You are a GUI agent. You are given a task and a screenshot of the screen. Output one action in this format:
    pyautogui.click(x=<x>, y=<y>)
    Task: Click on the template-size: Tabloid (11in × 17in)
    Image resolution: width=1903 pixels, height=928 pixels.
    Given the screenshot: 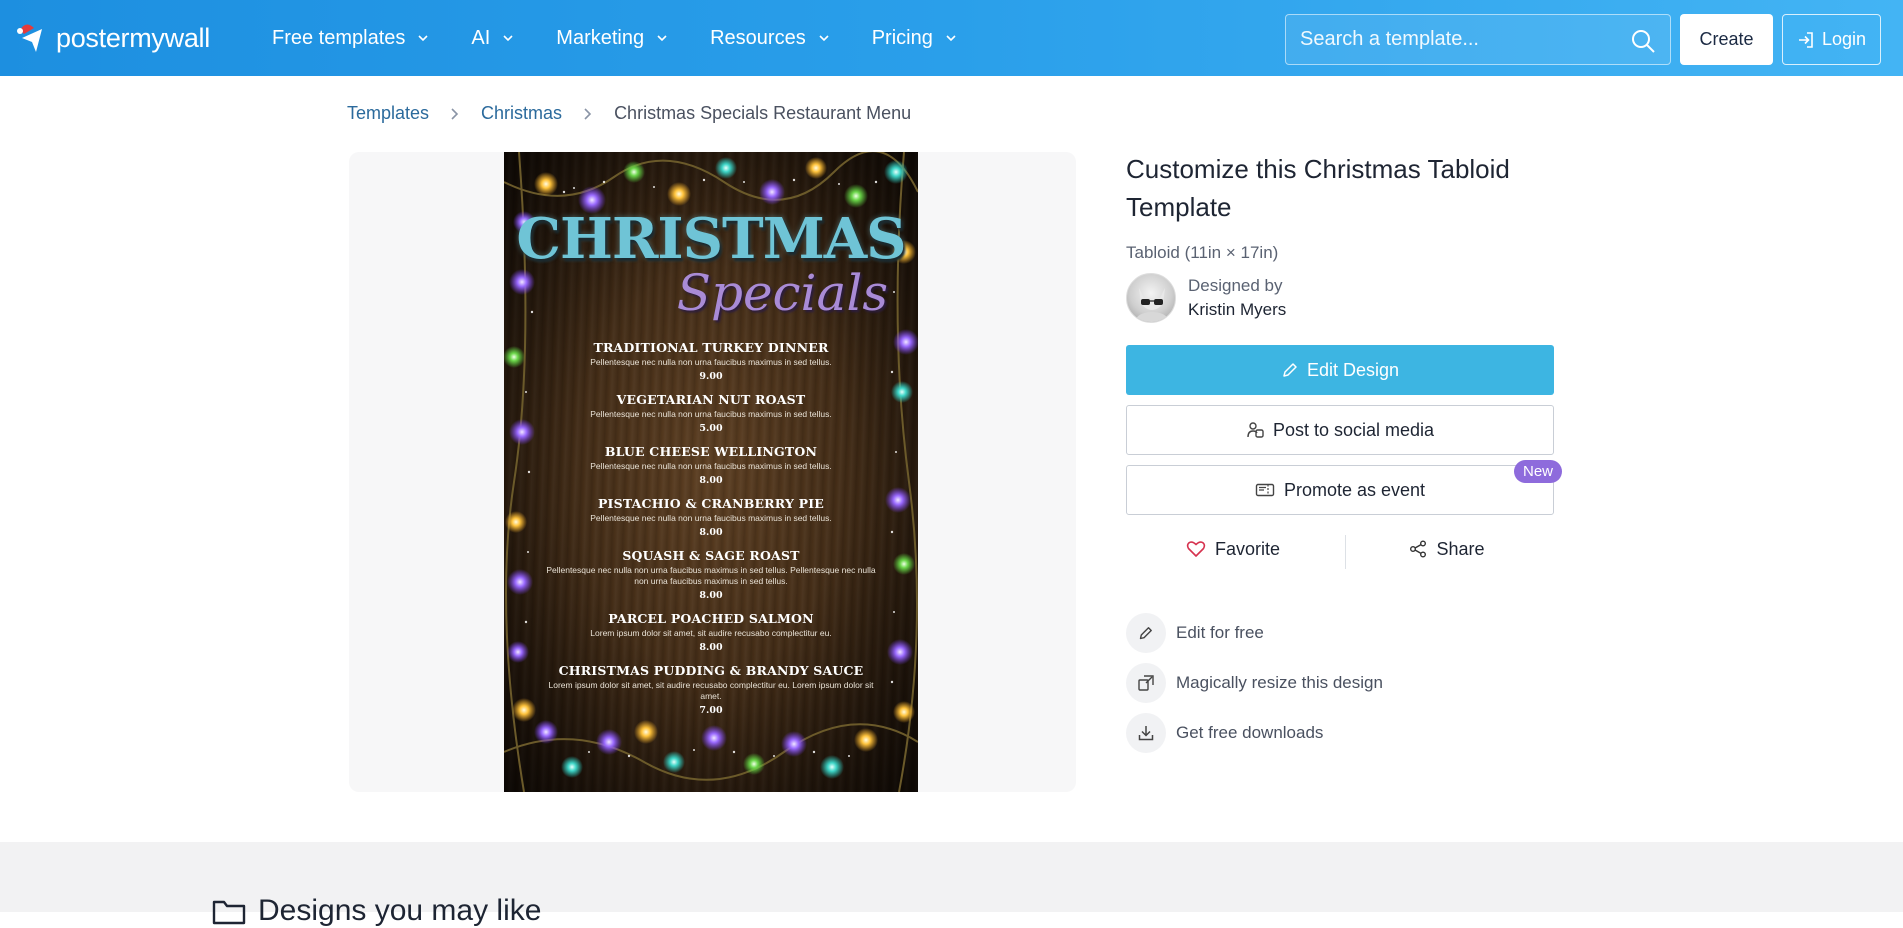 What is the action you would take?
    pyautogui.click(x=1202, y=252)
    